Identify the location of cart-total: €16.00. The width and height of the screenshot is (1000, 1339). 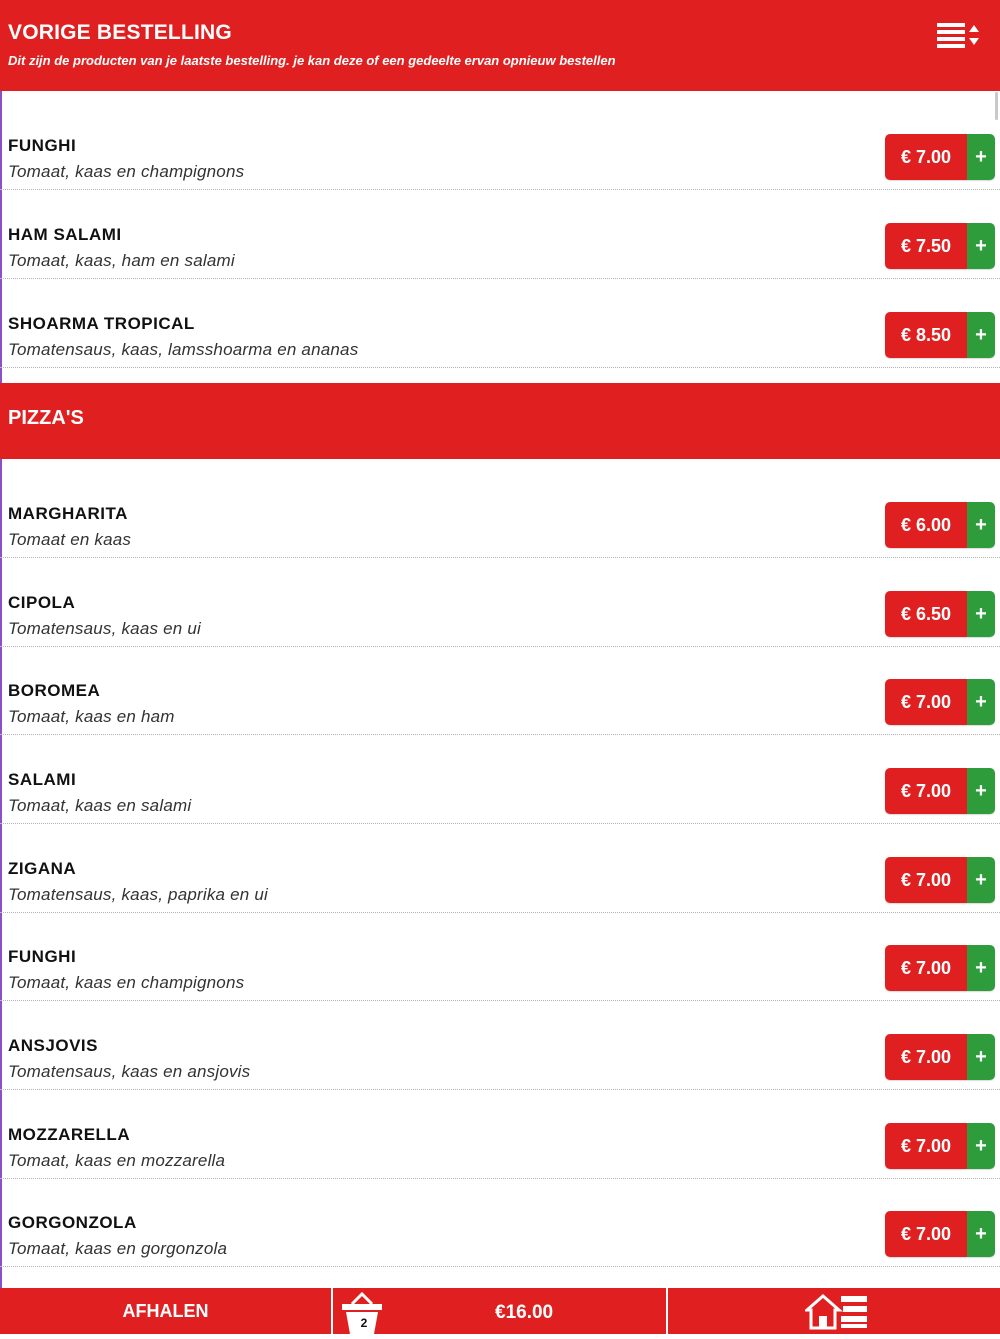
(524, 1312).